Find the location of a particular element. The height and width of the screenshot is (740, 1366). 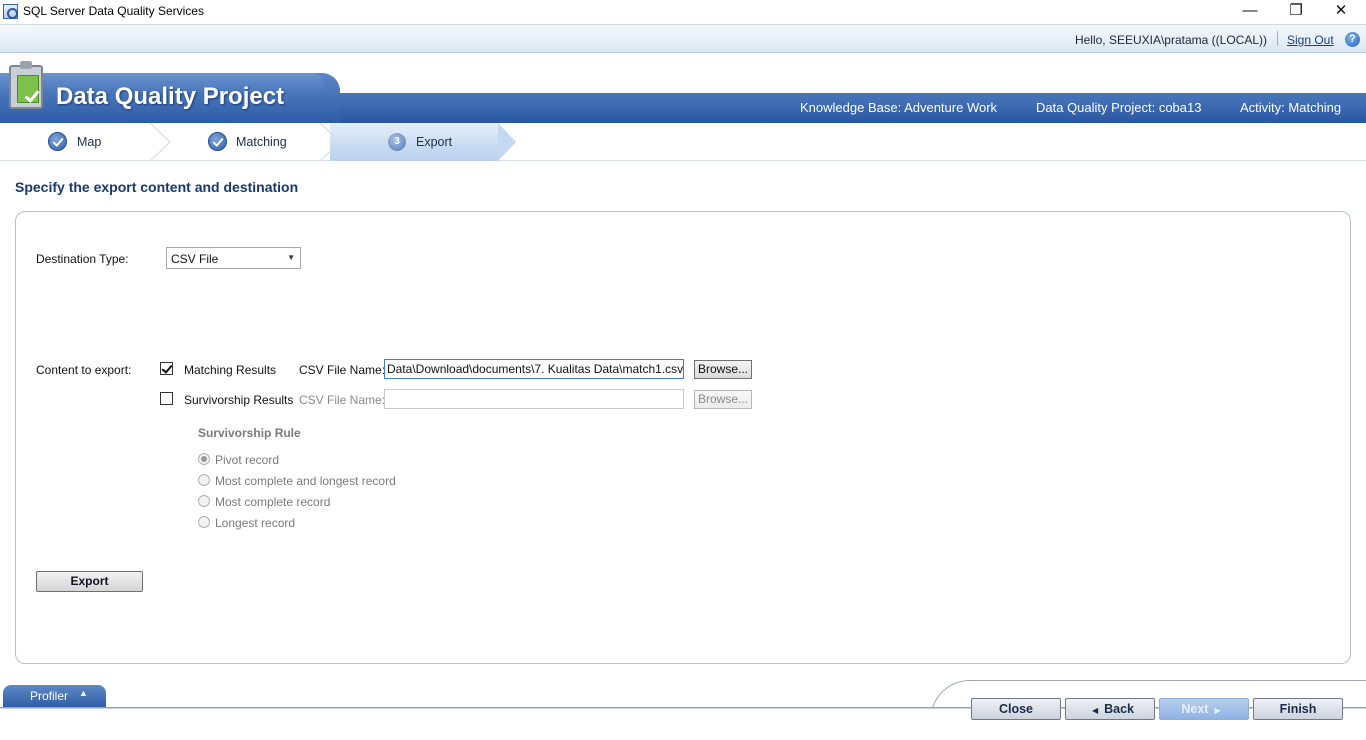

step-map-label: Map is located at coordinates (89, 142).